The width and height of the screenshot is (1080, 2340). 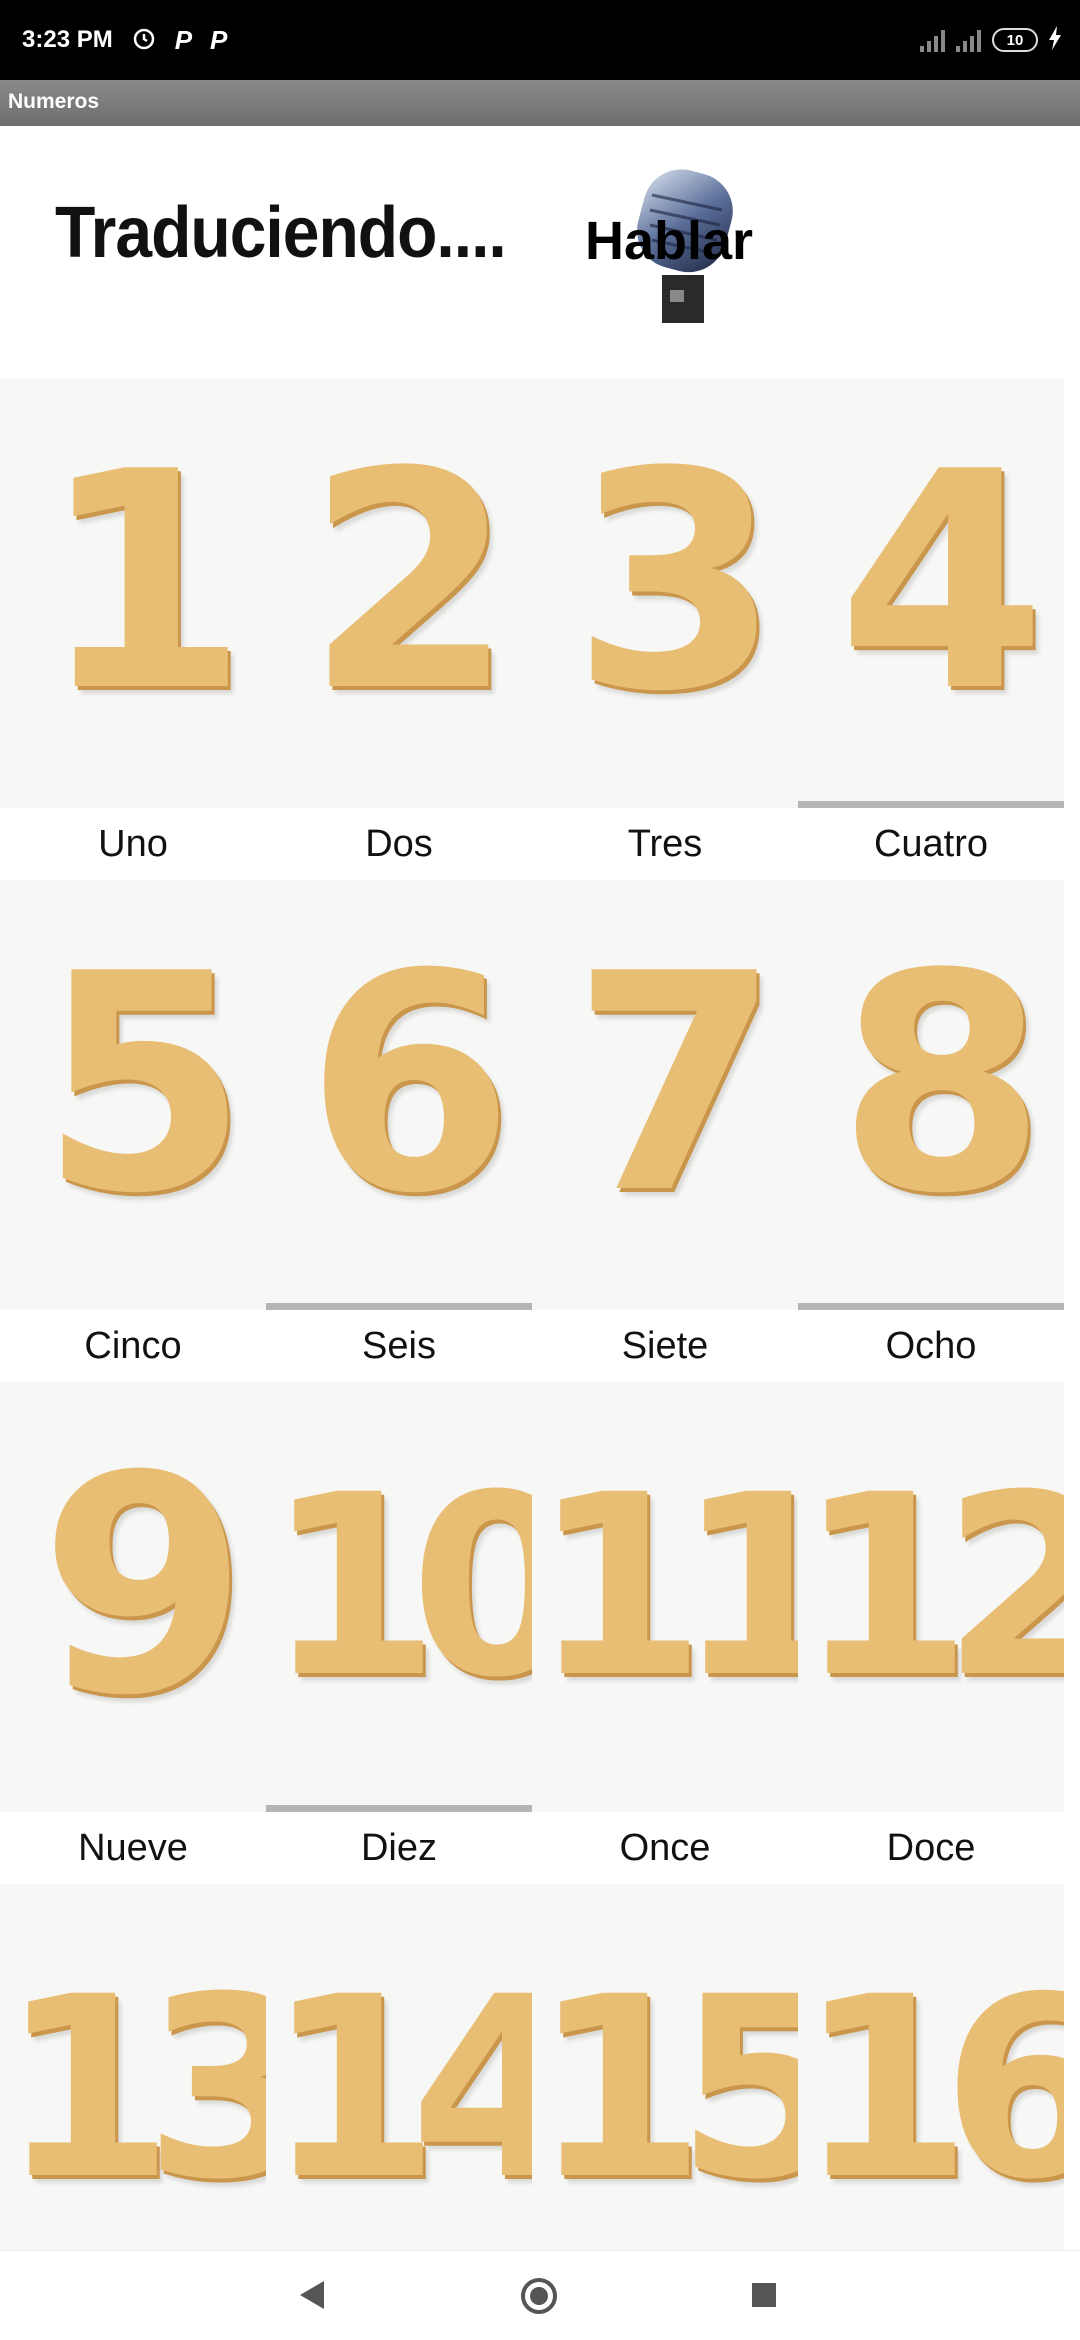 I want to click on number-image: 13, so click(x=133, y=2067).